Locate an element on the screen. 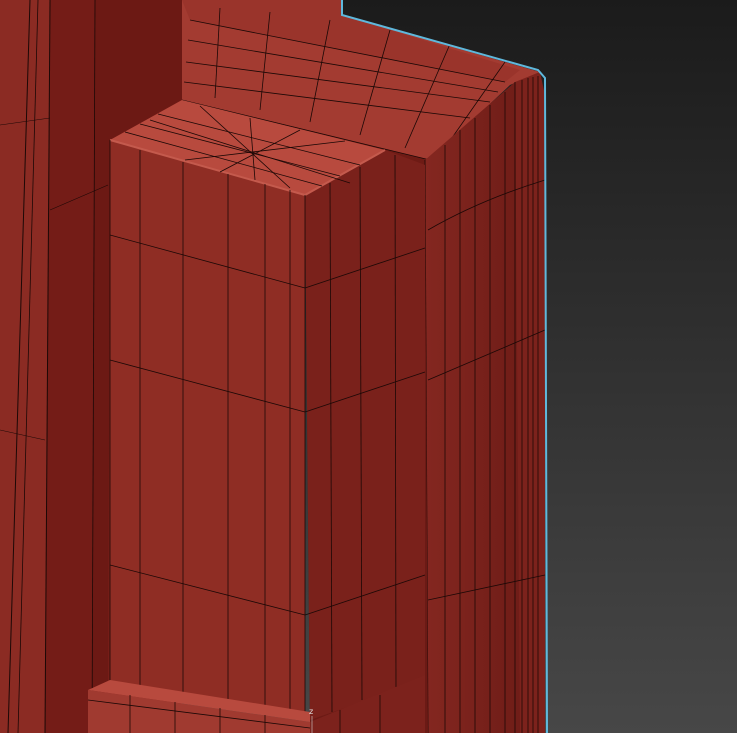 Image resolution: width=737 pixels, height=733 pixels. z-axis-label: z is located at coordinates (311, 711).